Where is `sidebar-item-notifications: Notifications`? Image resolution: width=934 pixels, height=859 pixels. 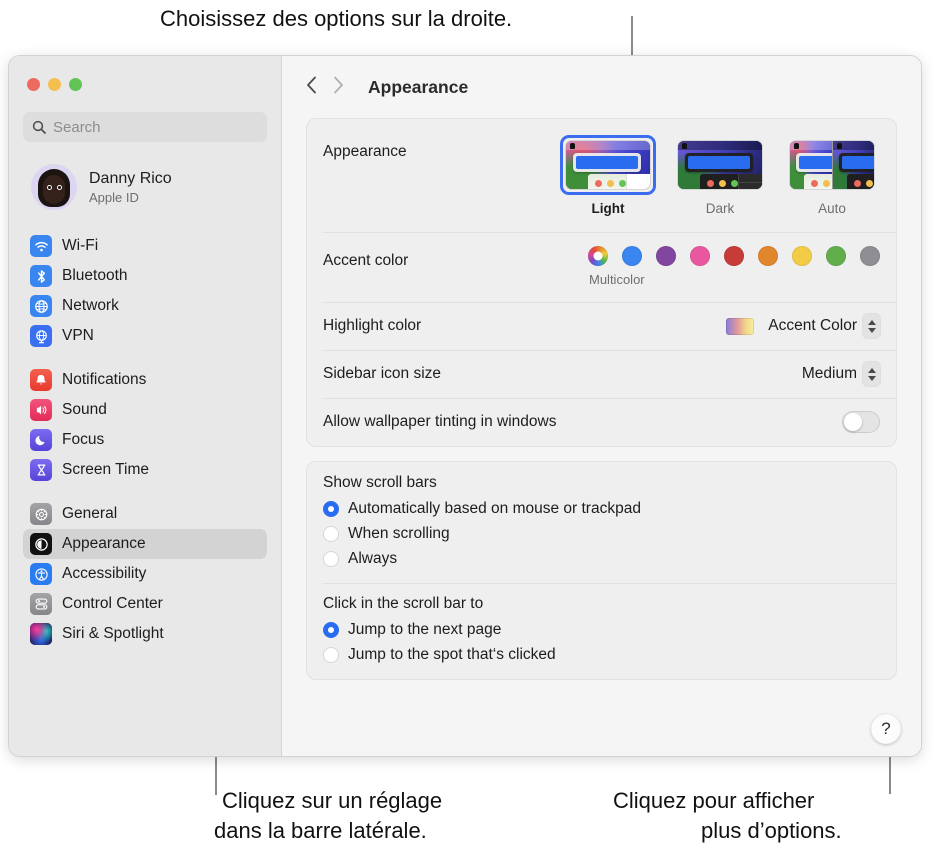 sidebar-item-notifications: Notifications is located at coordinates (145, 380).